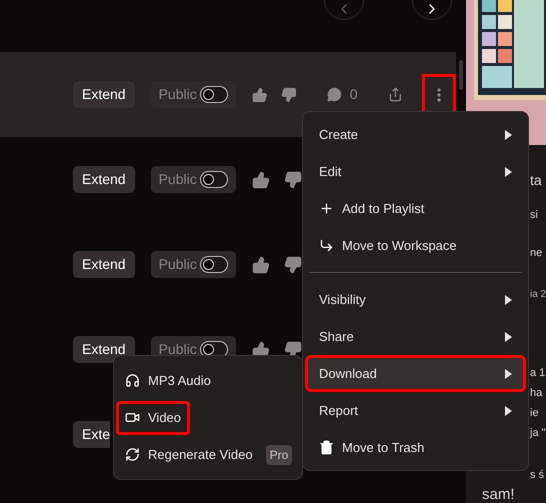 This screenshot has width=546, height=503. I want to click on menu-item: Video, so click(153, 417).